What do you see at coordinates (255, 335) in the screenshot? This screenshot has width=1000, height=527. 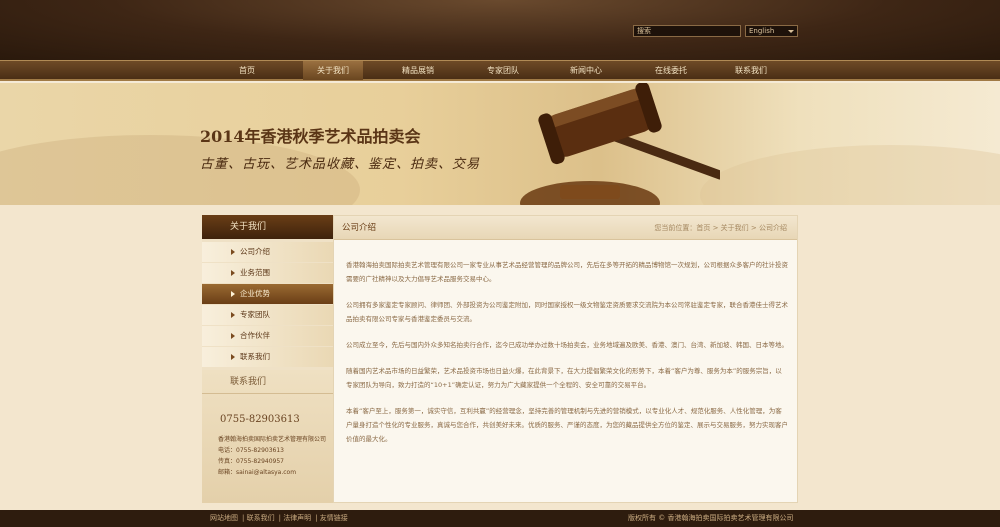 I see `sidebar-item-label: 合作伙伴` at bounding box center [255, 335].